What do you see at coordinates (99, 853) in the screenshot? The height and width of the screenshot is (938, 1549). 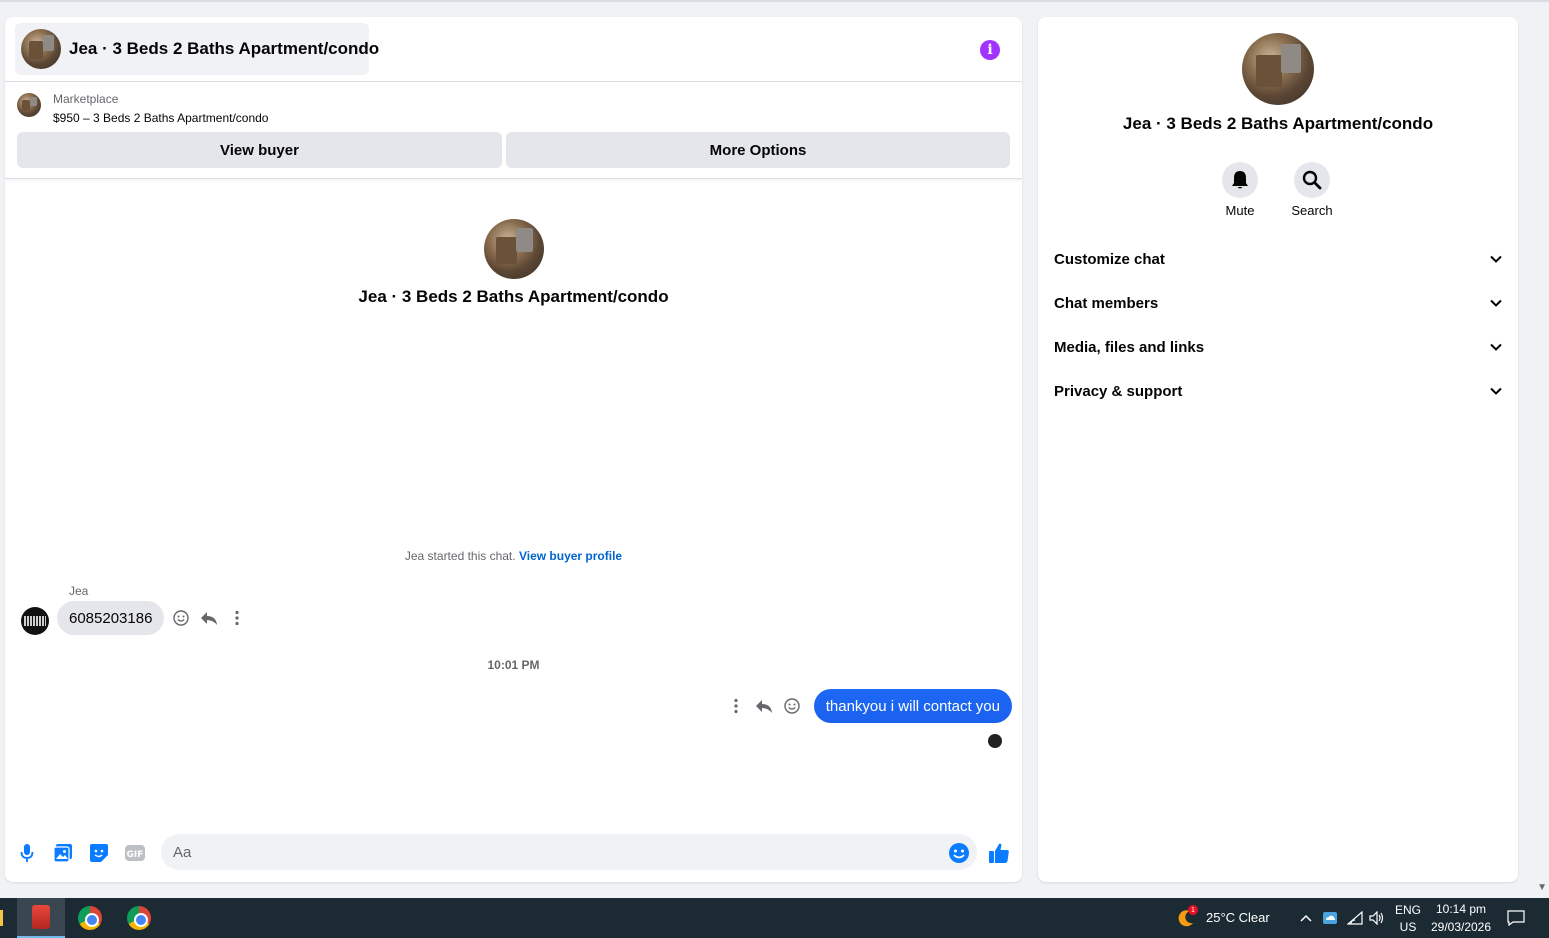 I see `sticker-icon` at bounding box center [99, 853].